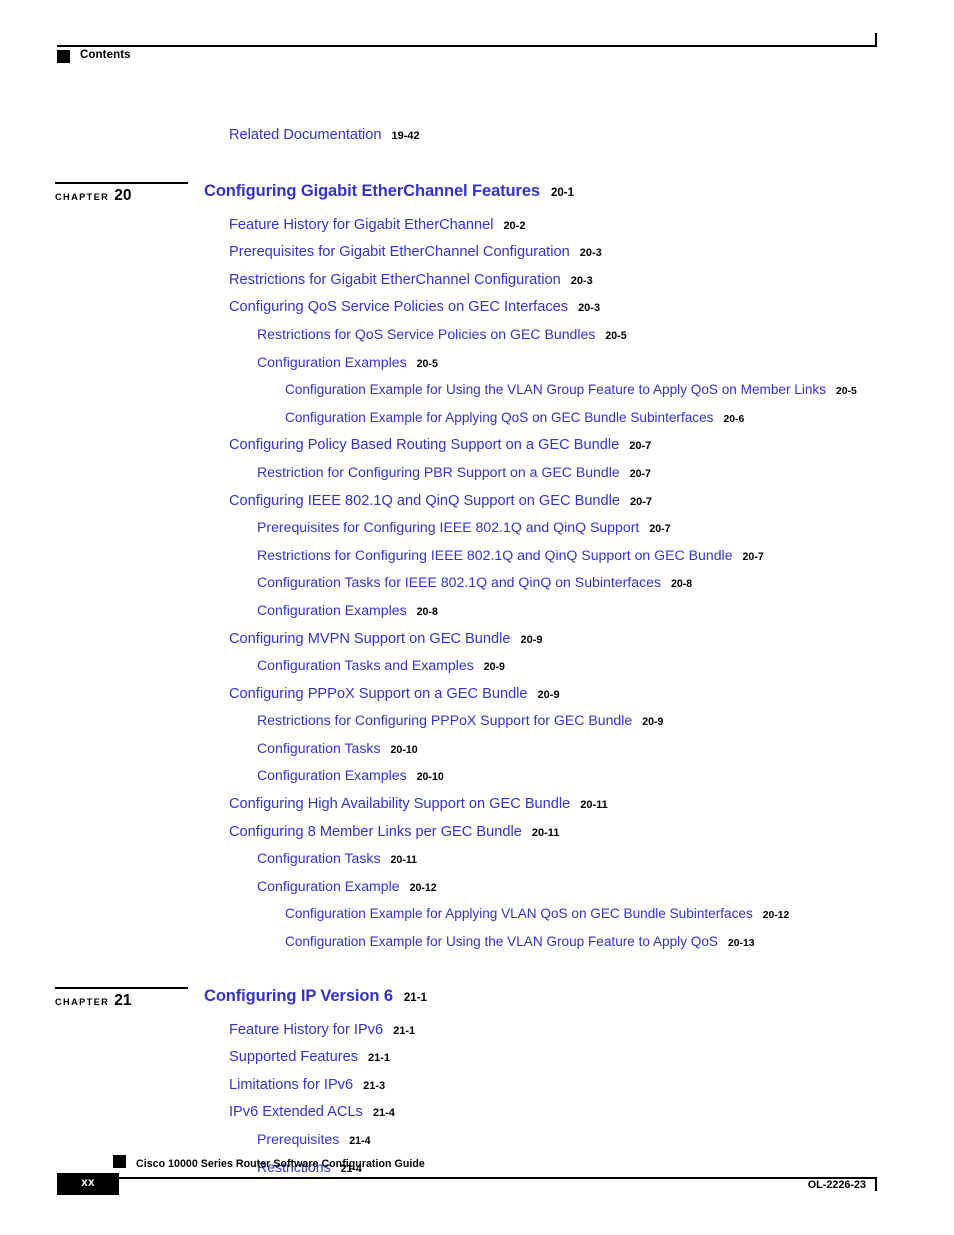 This screenshot has height=1235, width=954. What do you see at coordinates (514, 225) in the screenshot?
I see `toc-entry-page: 20-2` at bounding box center [514, 225].